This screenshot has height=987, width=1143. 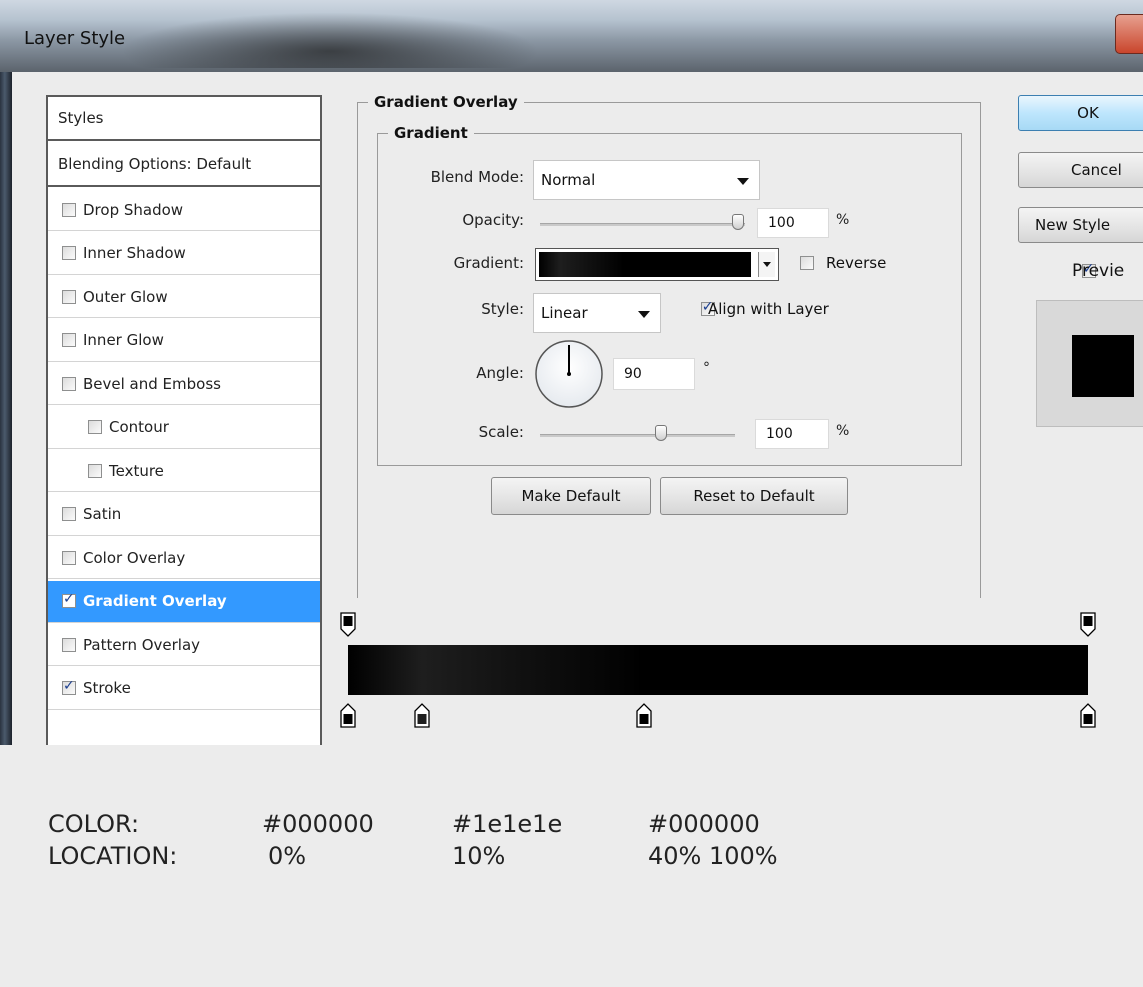 I want to click on location-heading: LOCATION:, so click(x=113, y=856).